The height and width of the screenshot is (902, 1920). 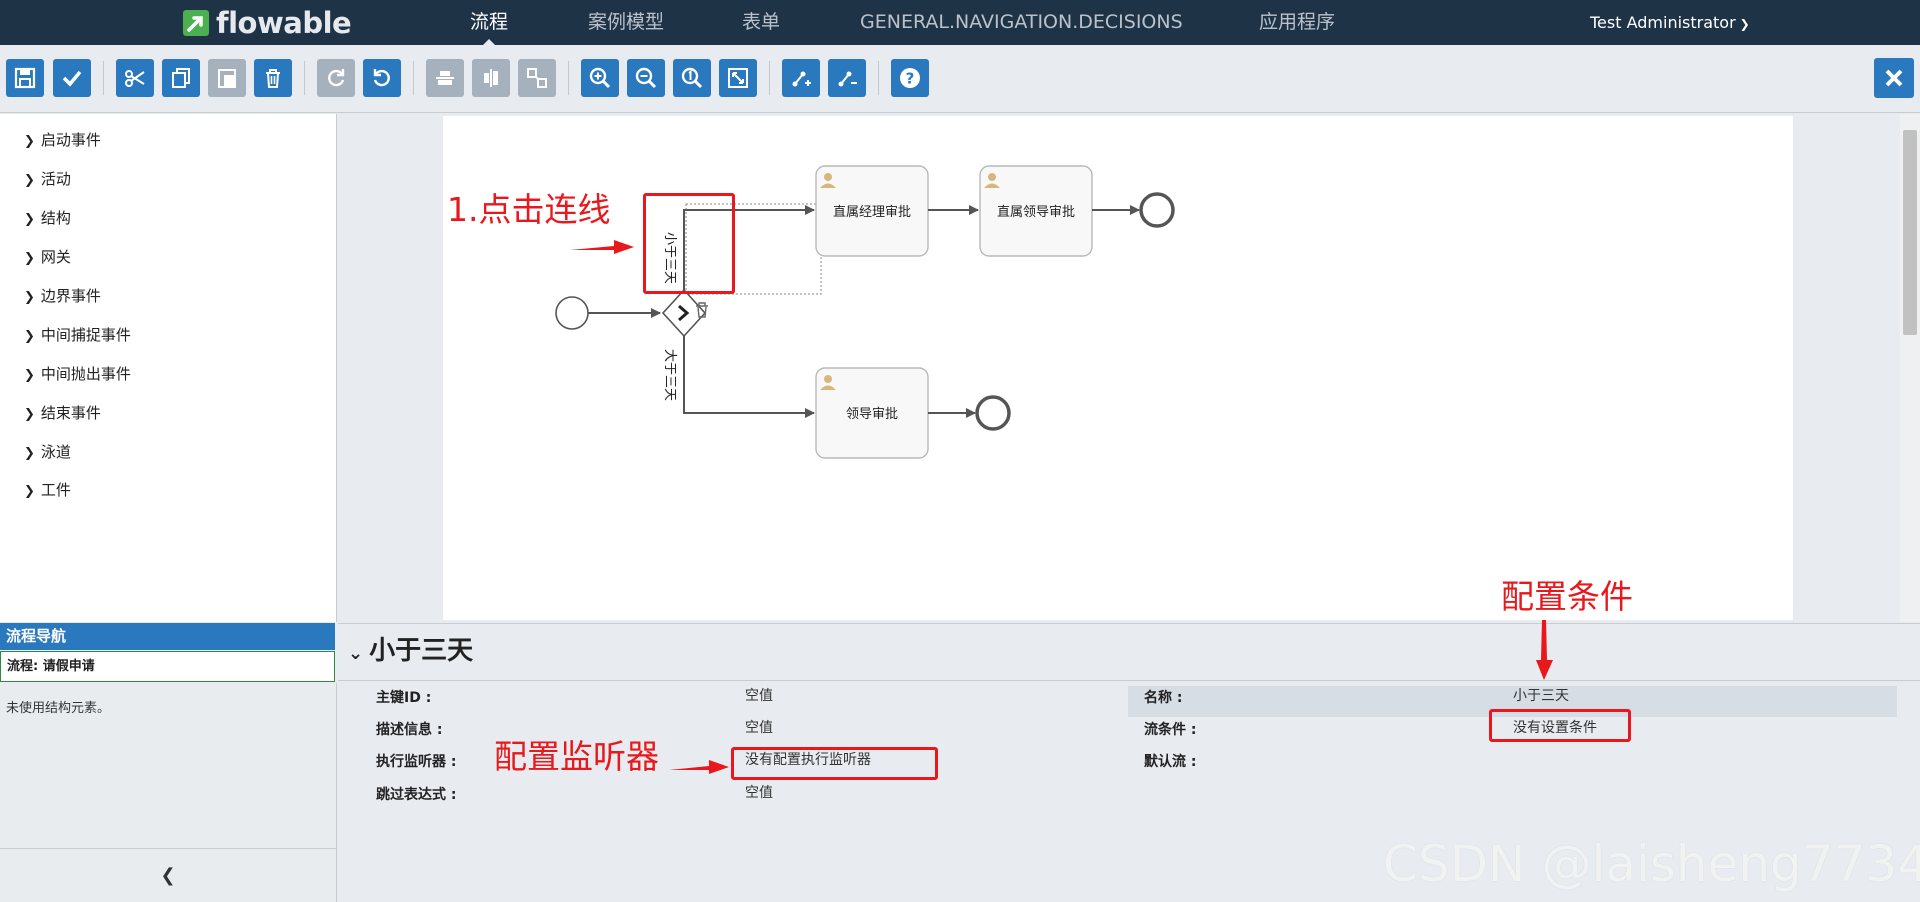 I want to click on align-vertical-icon, so click(x=491, y=78).